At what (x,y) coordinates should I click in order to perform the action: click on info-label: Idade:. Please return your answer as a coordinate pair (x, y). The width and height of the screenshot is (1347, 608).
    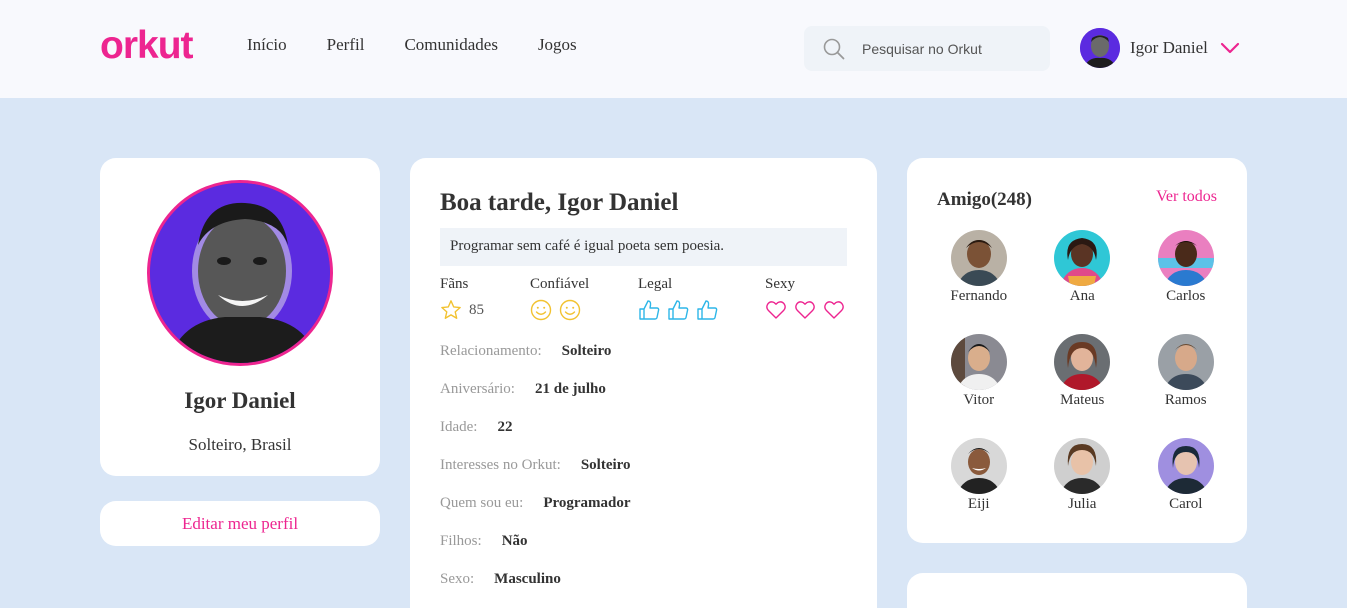
    Looking at the image, I should click on (459, 427).